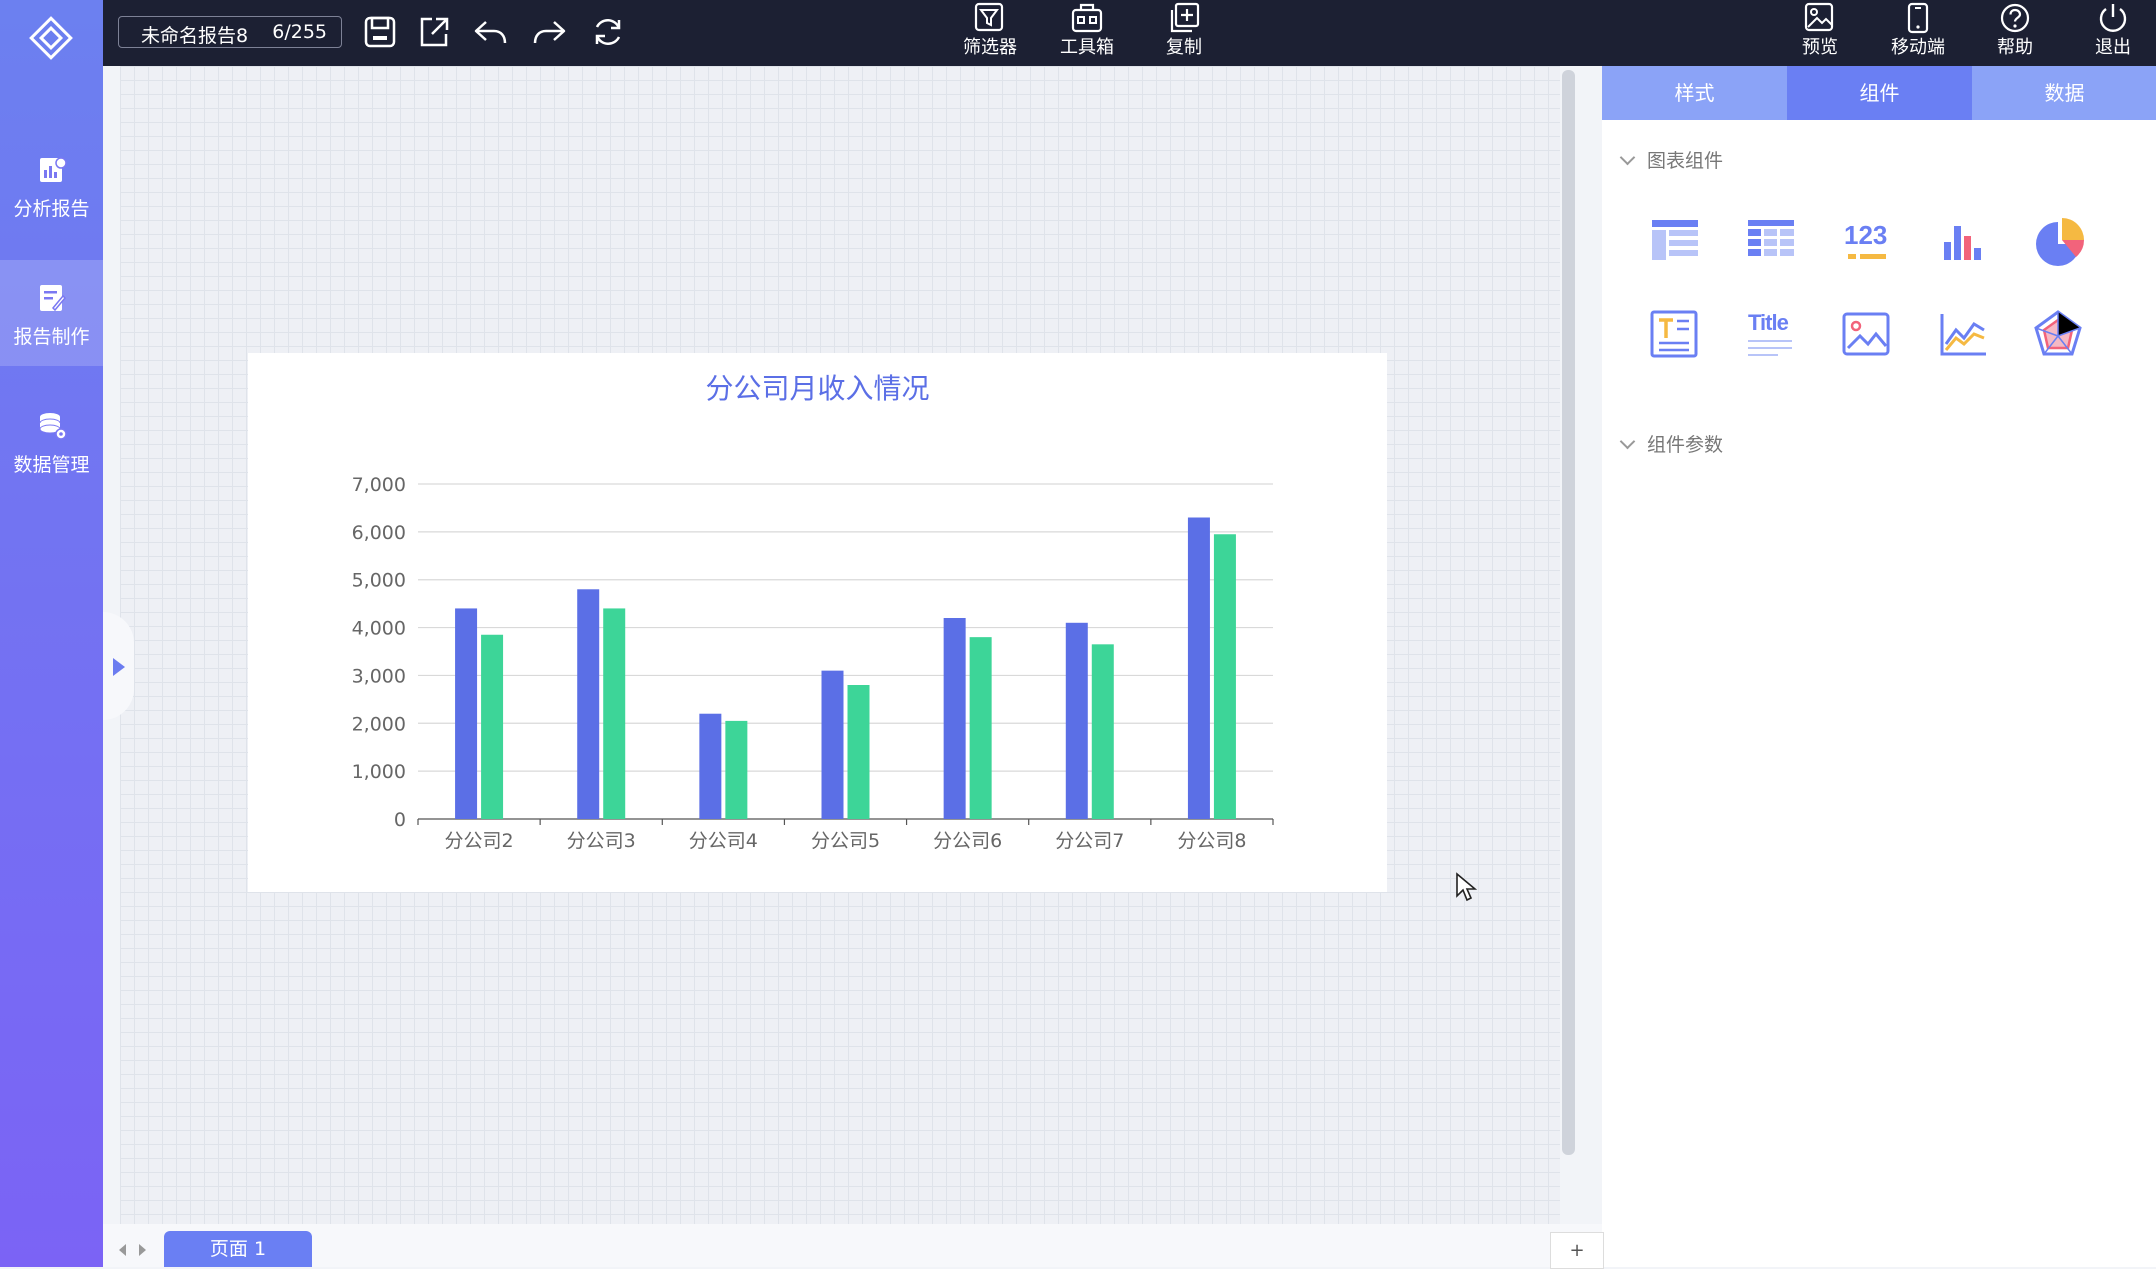 The image size is (2156, 1269). Describe the element at coordinates (1772, 242) in the screenshot. I see `pivot-table-icon` at that location.